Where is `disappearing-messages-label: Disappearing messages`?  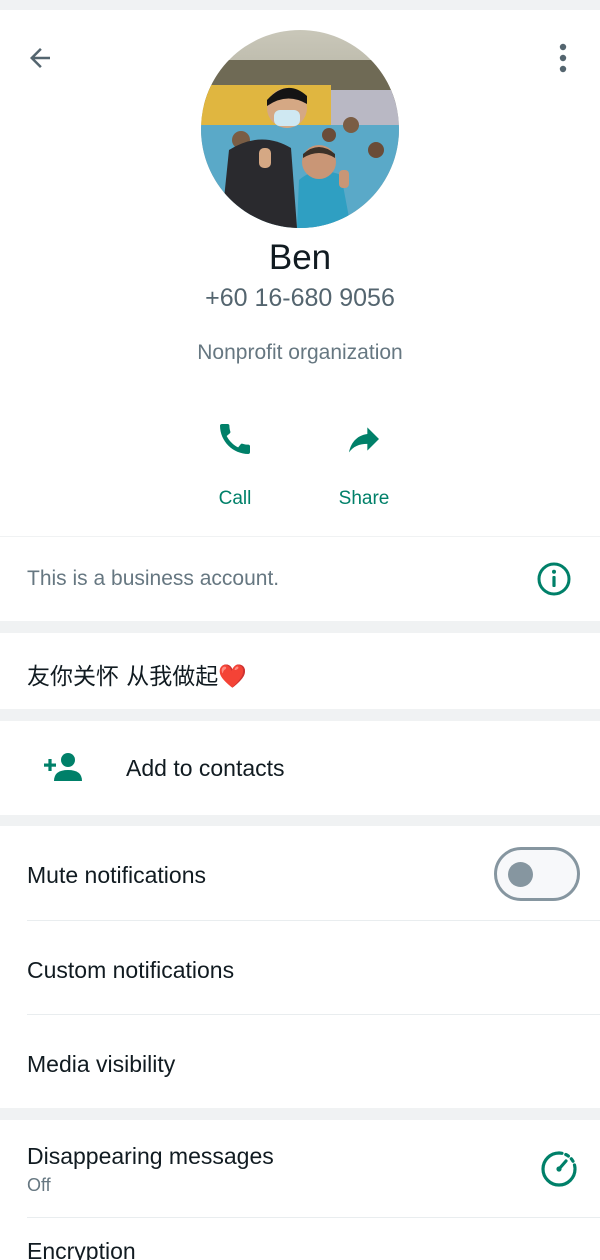
disappearing-messages-label: Disappearing messages is located at coordinates (150, 1156).